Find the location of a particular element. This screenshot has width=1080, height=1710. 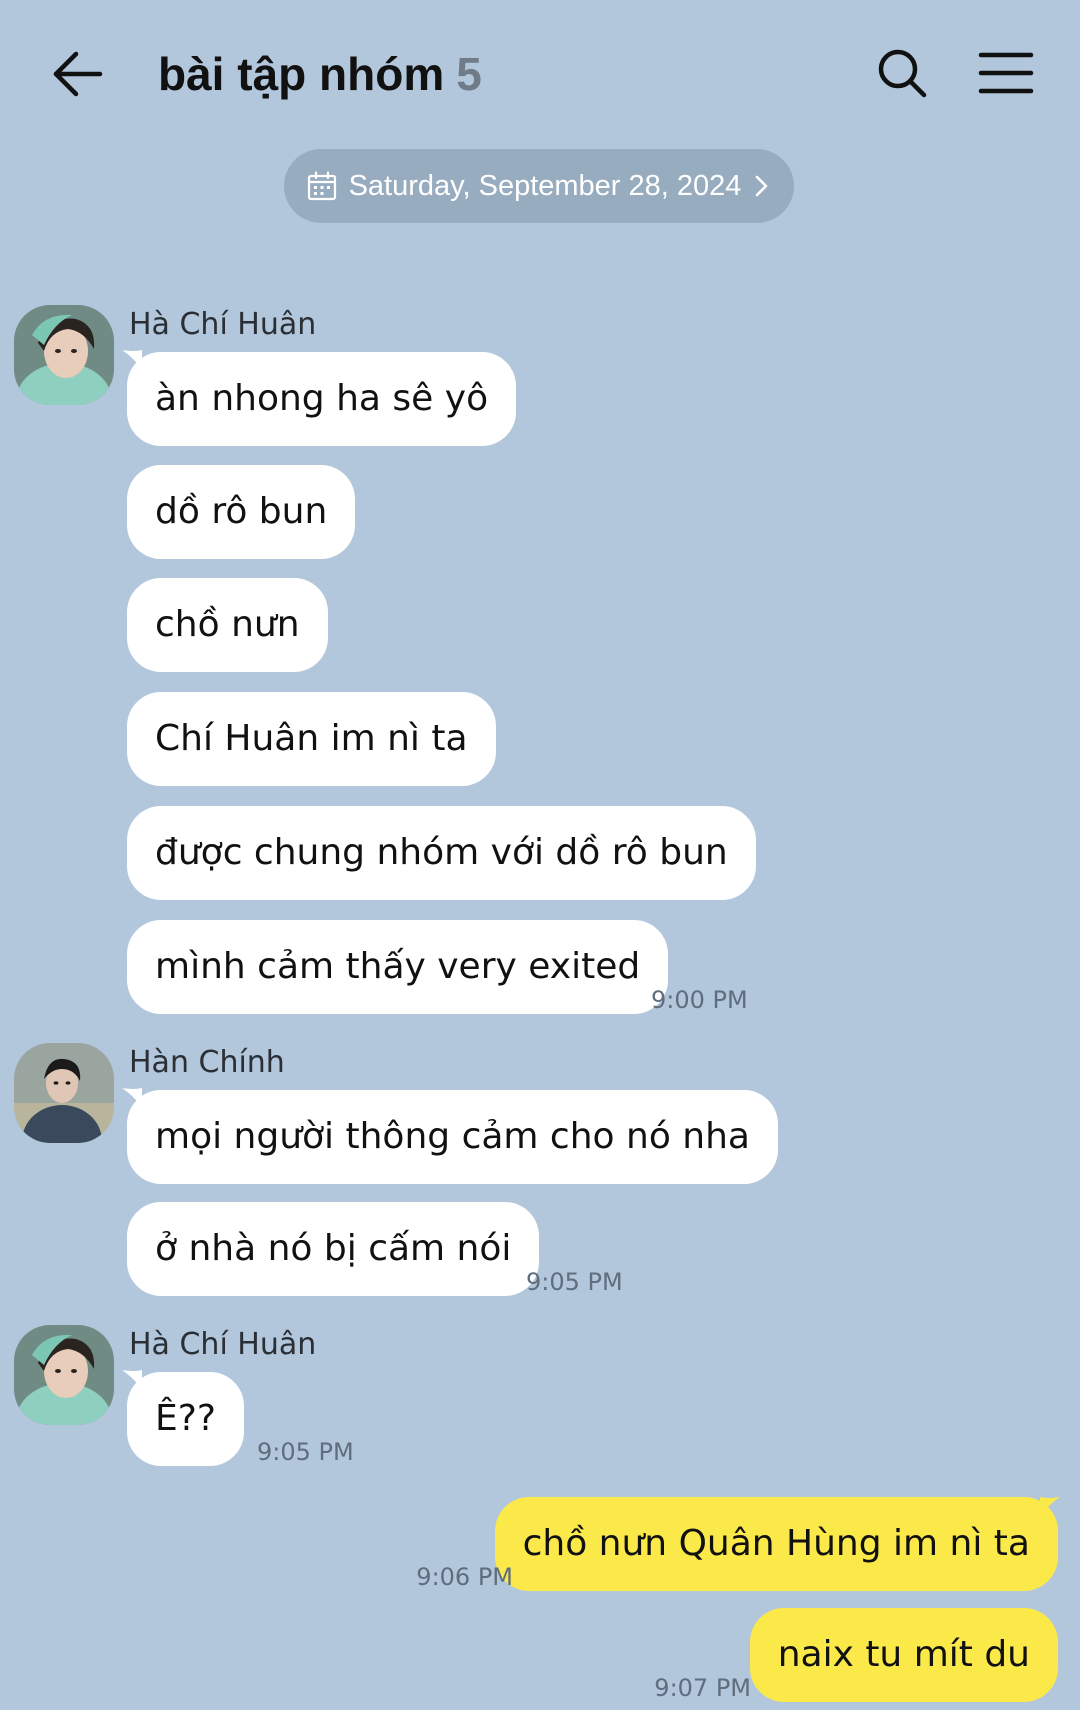

chevron-right-icon is located at coordinates (762, 186).